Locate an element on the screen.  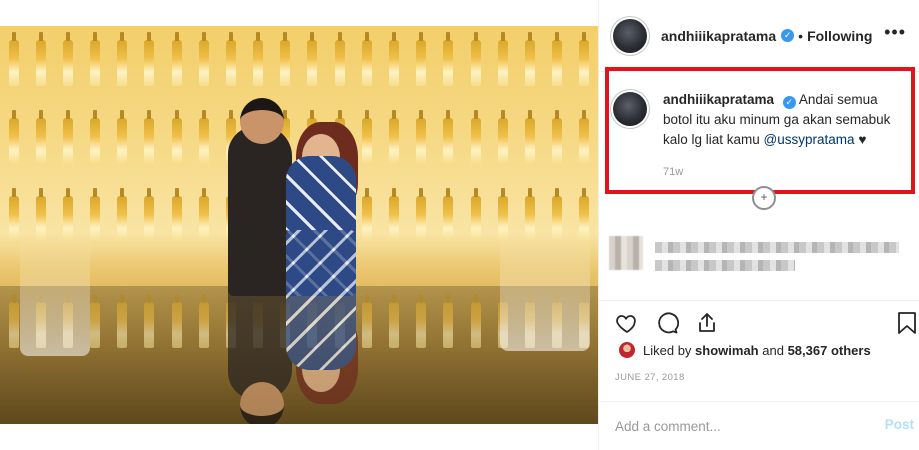
blurred-avatar is located at coordinates (626, 253).